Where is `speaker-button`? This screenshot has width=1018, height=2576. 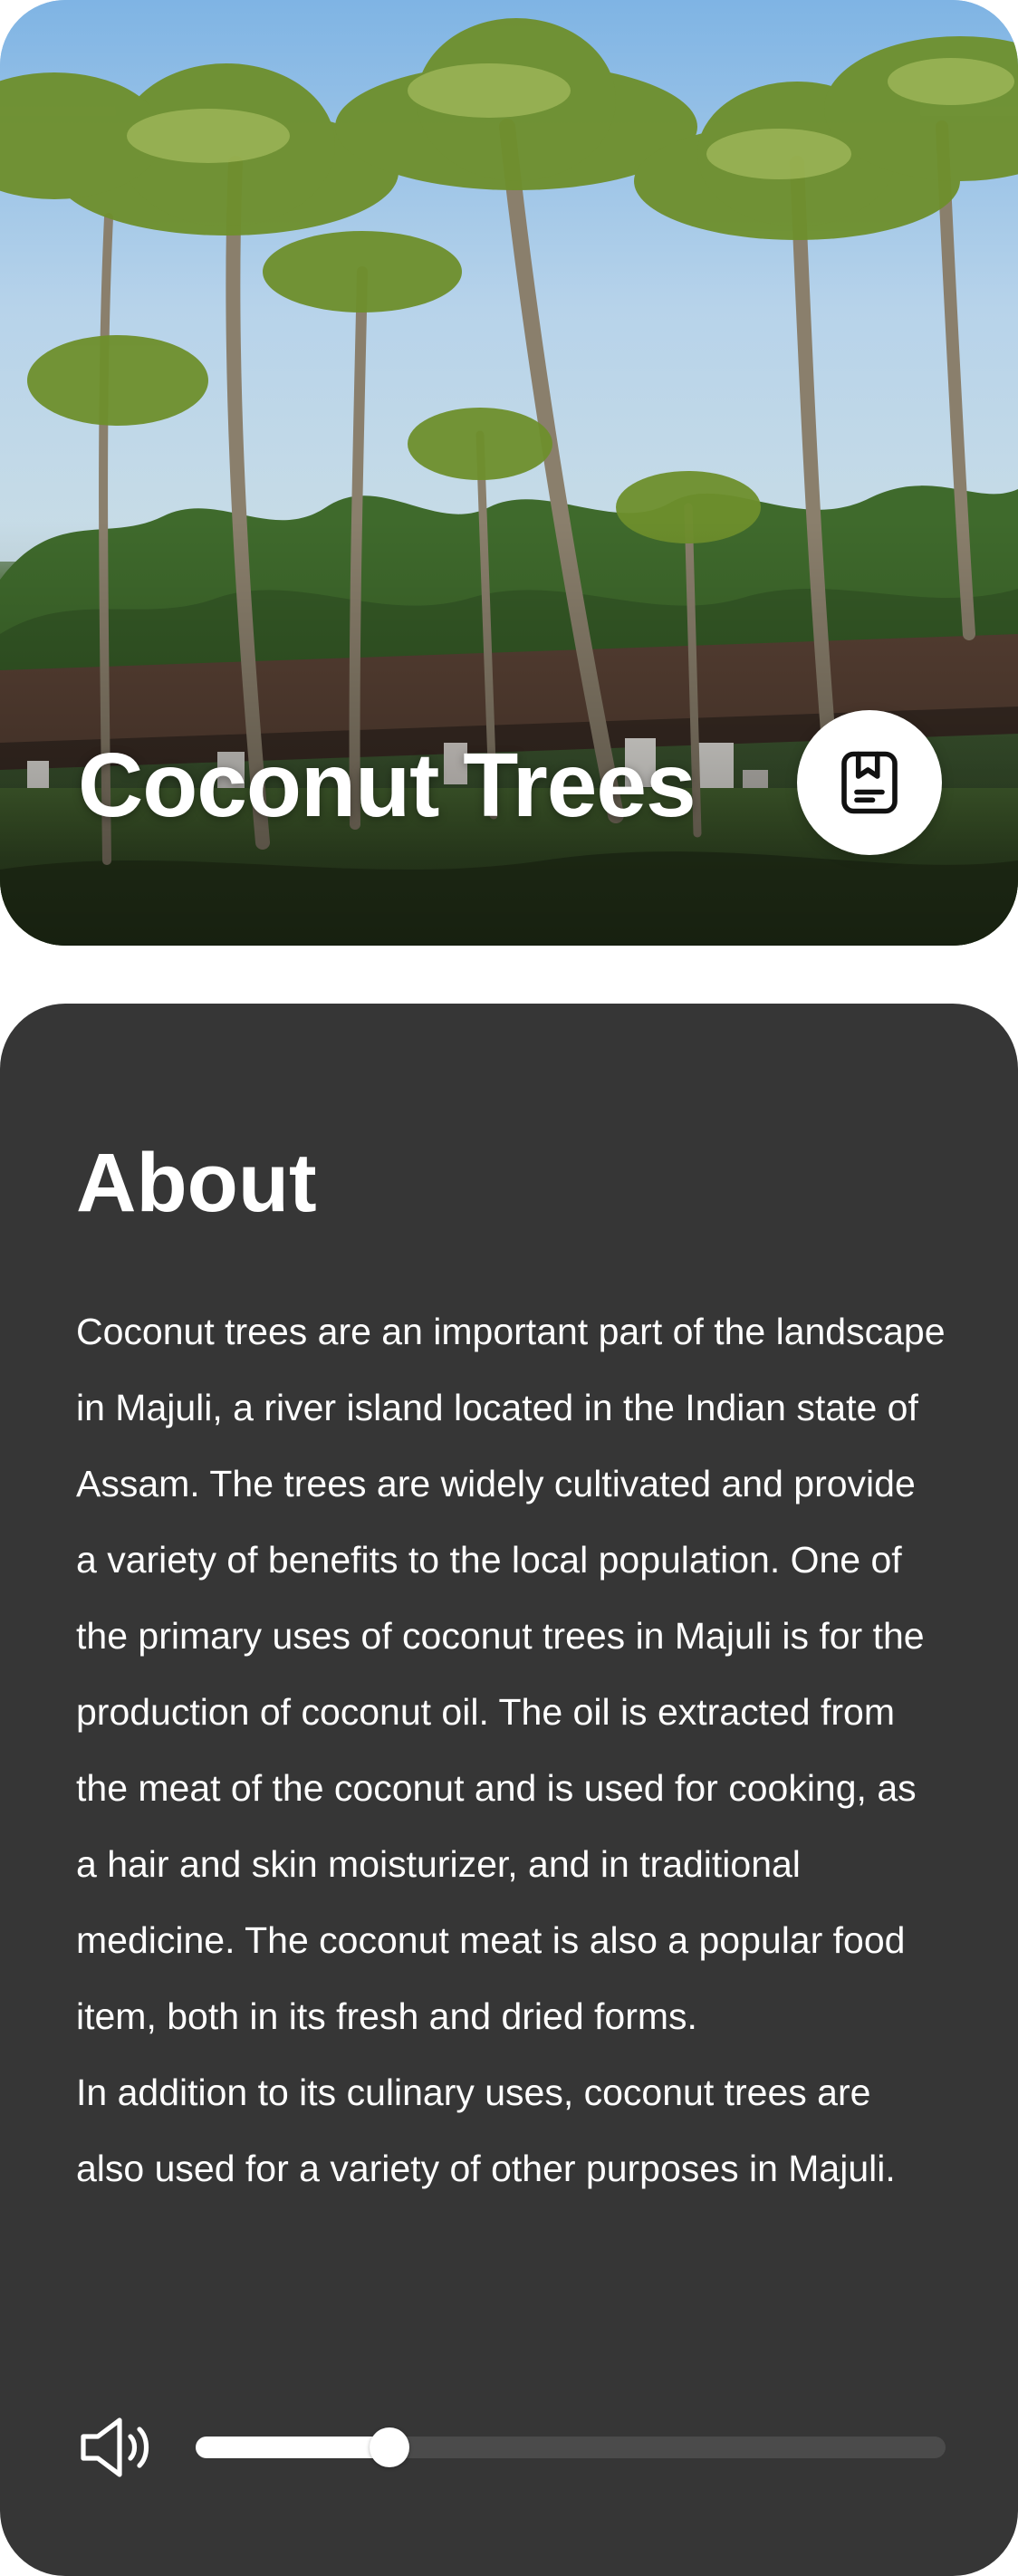
speaker-button is located at coordinates (118, 2447).